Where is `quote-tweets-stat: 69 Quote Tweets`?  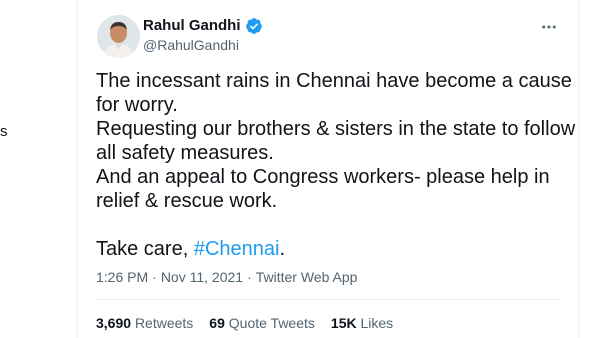
quote-tweets-stat: 69 Quote Tweets is located at coordinates (262, 323).